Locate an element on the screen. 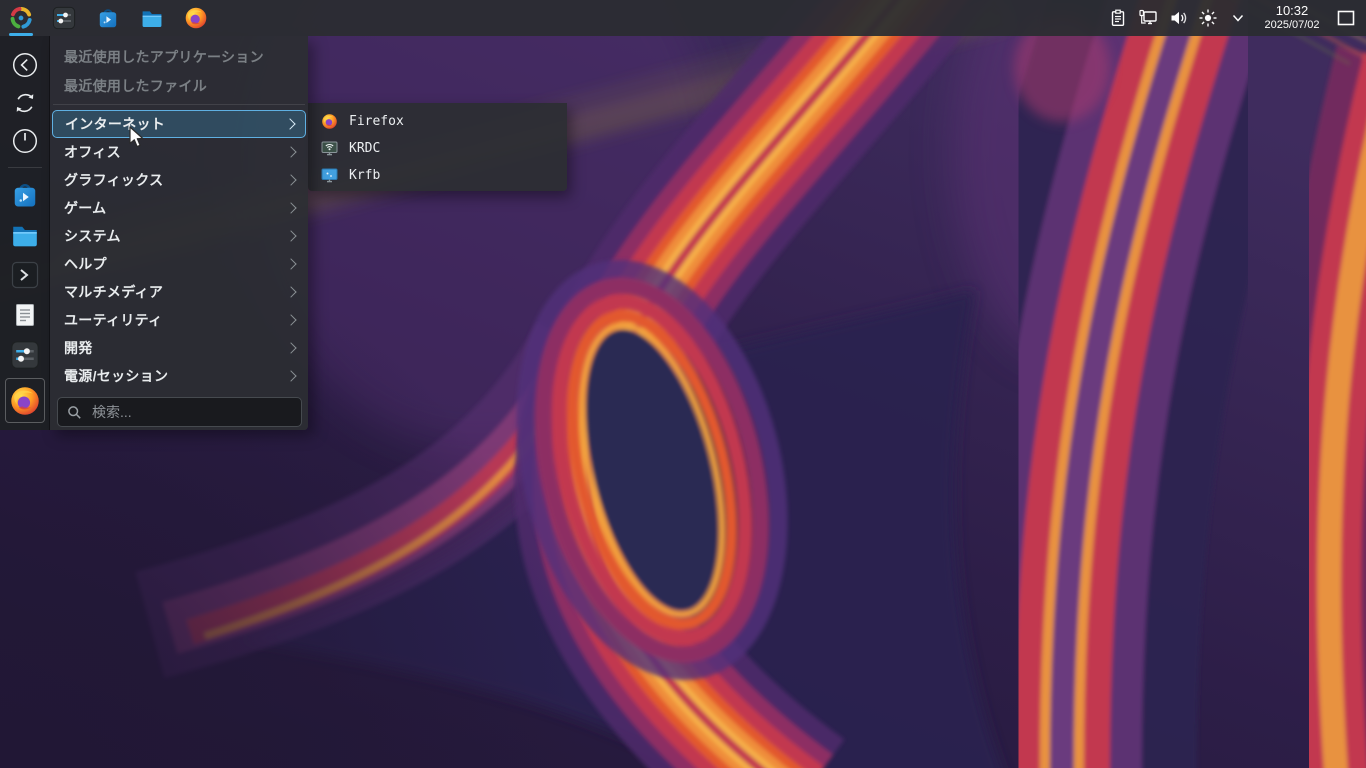  back-button is located at coordinates (25, 65).